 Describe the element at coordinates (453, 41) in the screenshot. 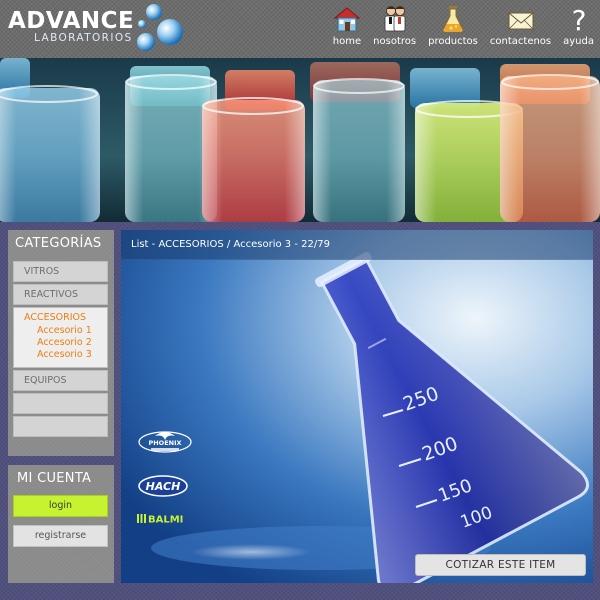

I see `nav-productos-label: productos` at that location.